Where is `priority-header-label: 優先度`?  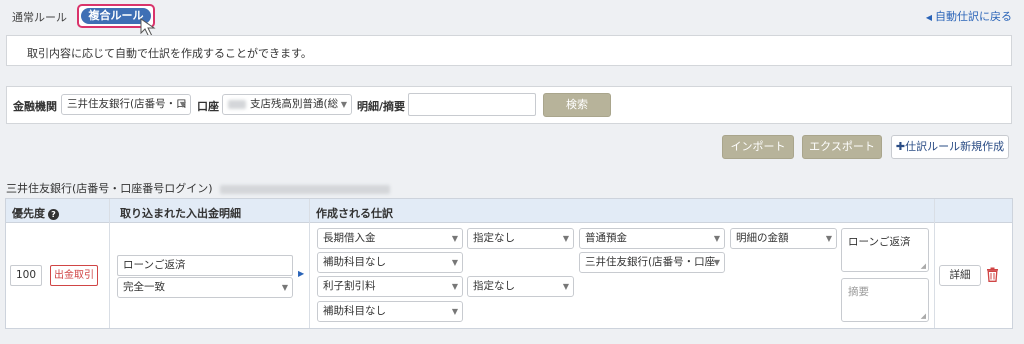 priority-header-label: 優先度 is located at coordinates (28, 213).